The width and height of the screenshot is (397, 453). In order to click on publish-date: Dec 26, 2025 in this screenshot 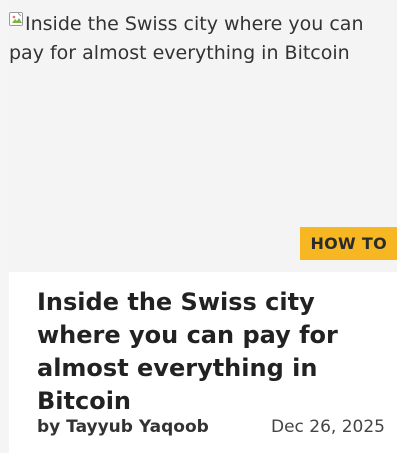, I will do `click(327, 427)`.